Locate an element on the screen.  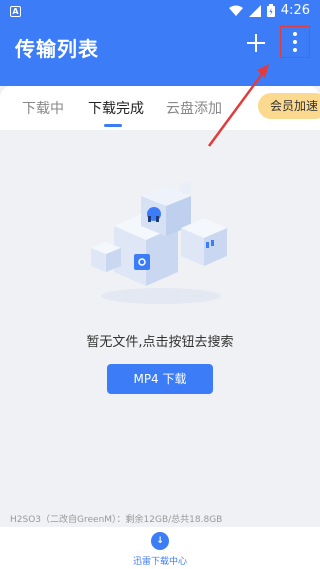
download-center-label: 迅雷下载中心 is located at coordinates (160, 560).